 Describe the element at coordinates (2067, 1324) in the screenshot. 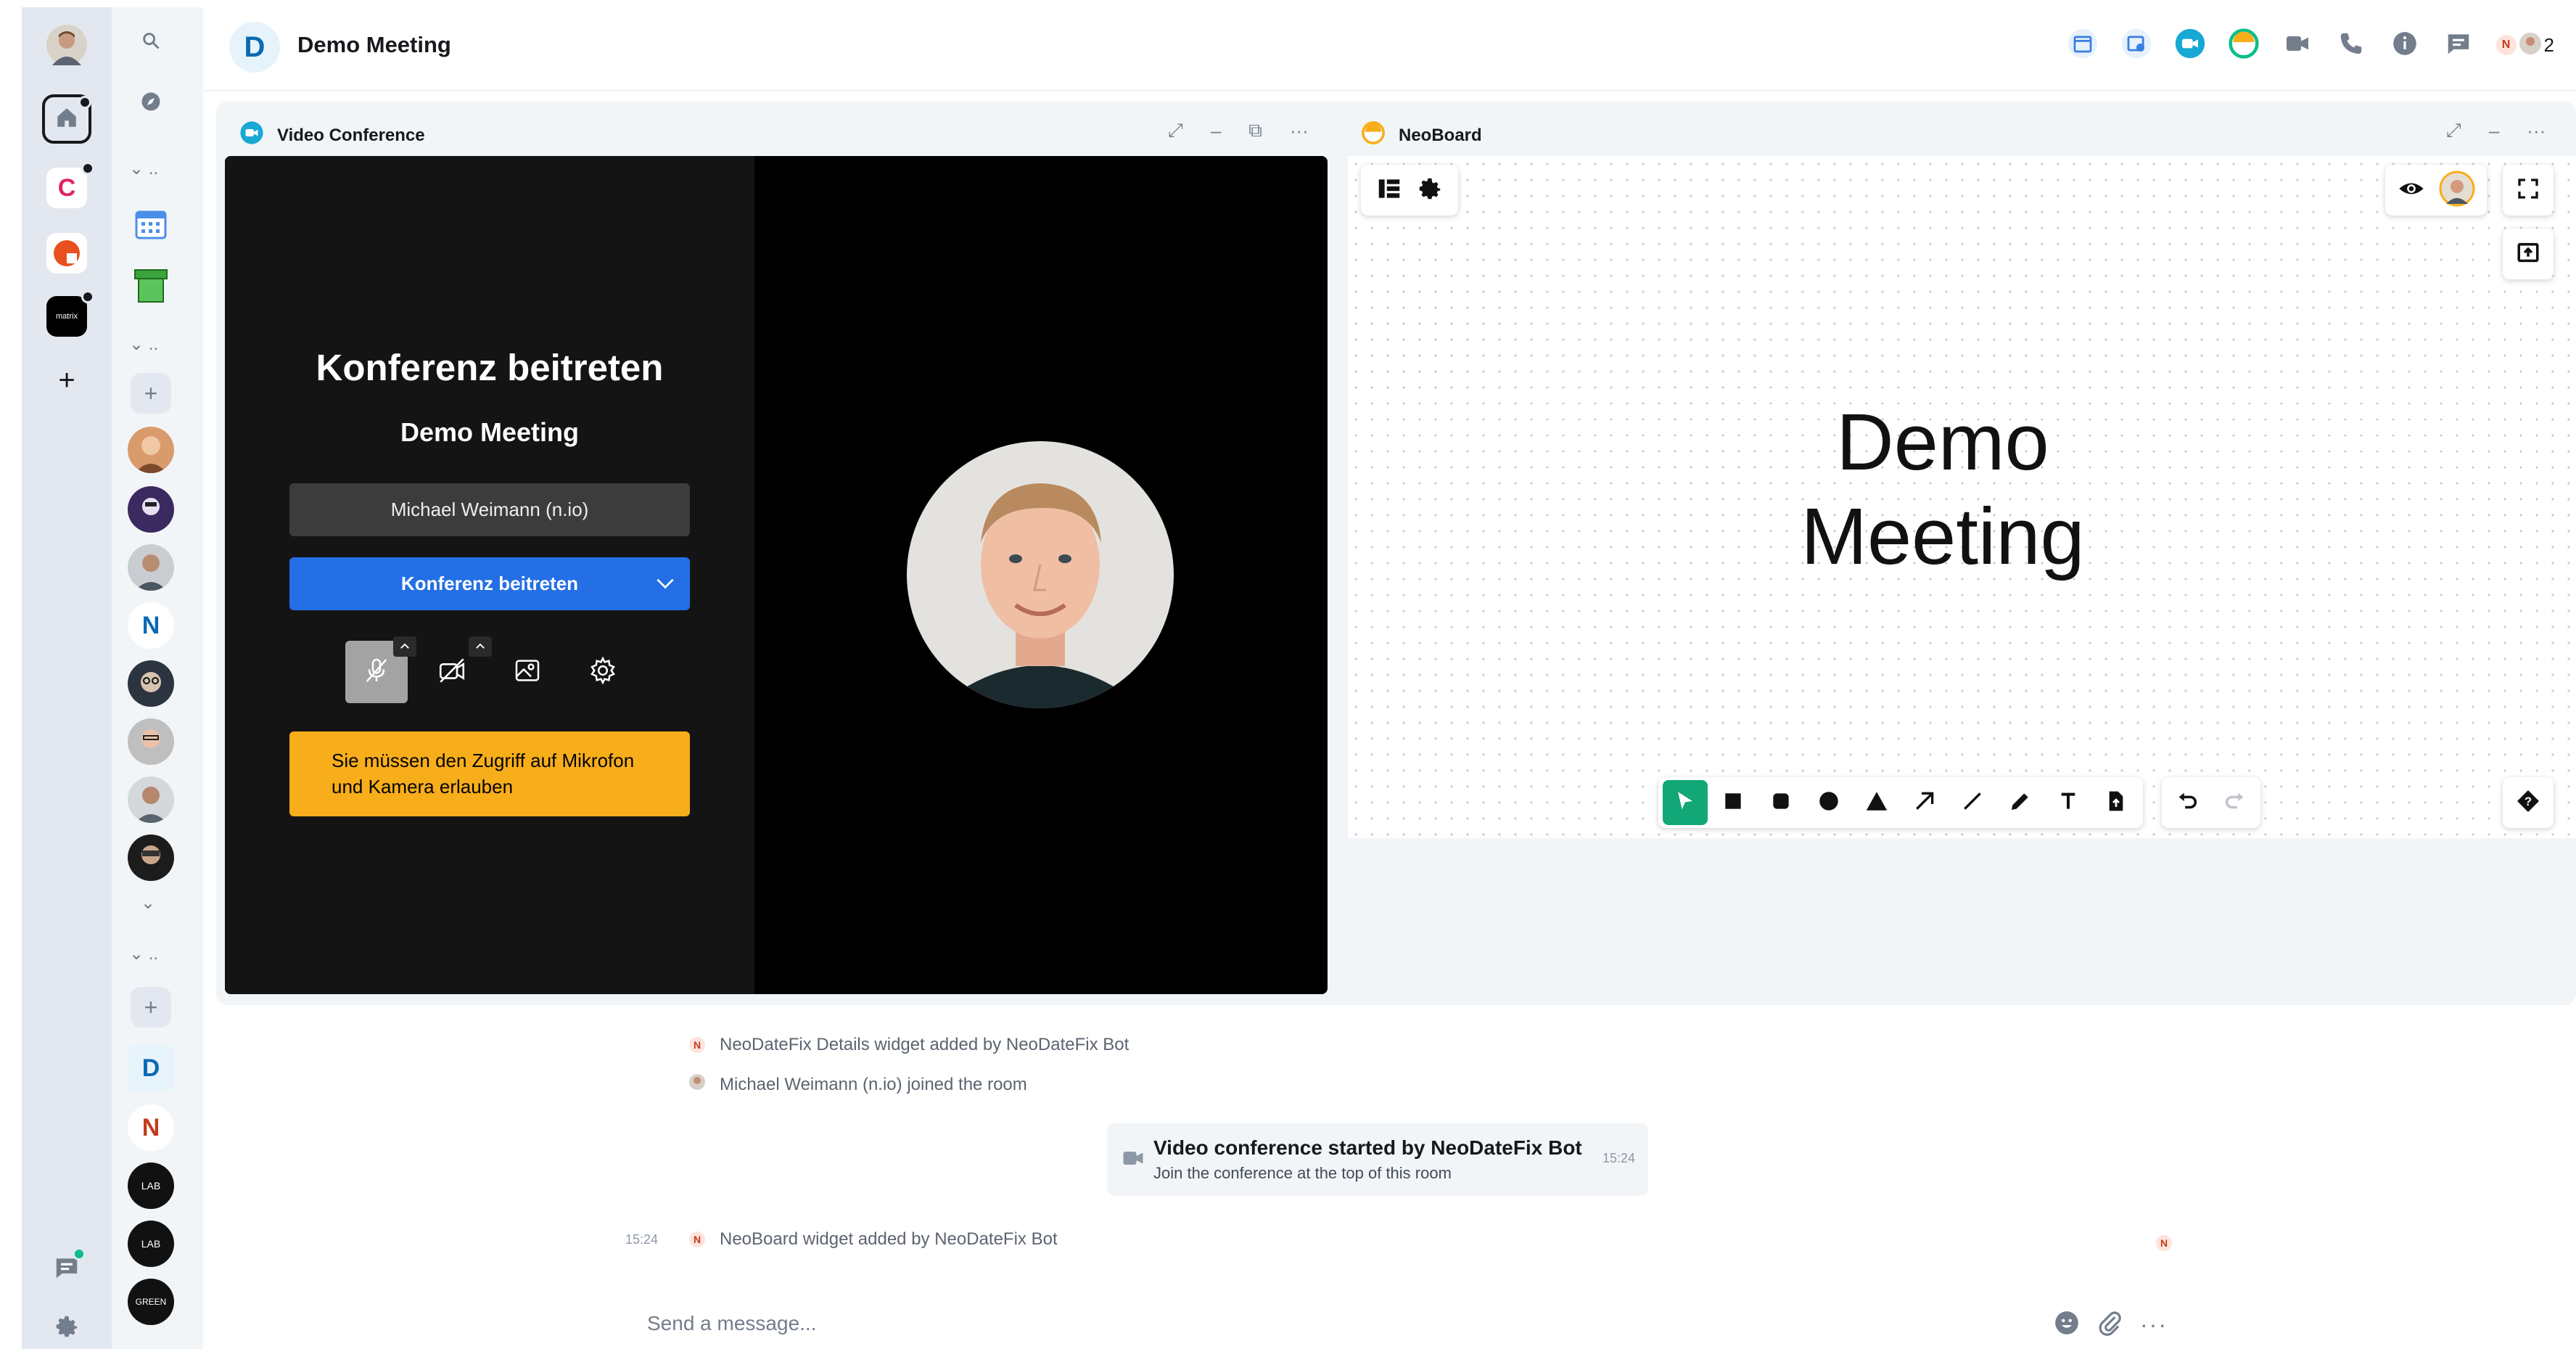

I see `emoji-icon` at that location.